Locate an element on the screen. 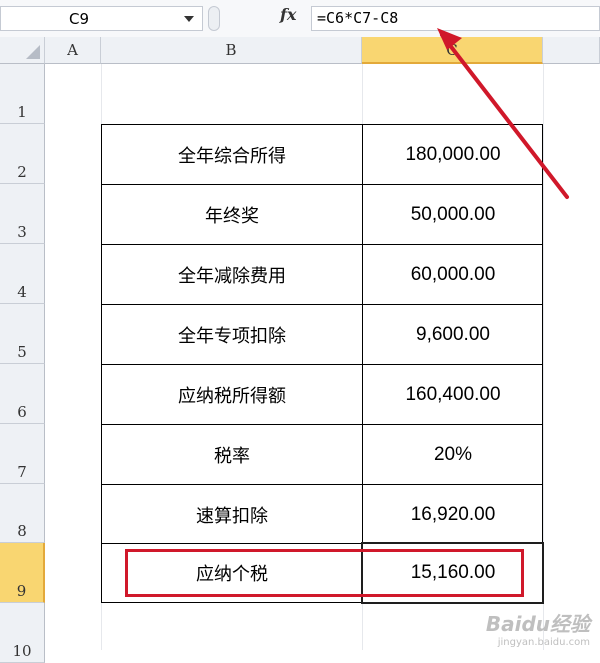 The height and width of the screenshot is (663, 600). cell-b2: 全年综合所得 is located at coordinates (232, 155).